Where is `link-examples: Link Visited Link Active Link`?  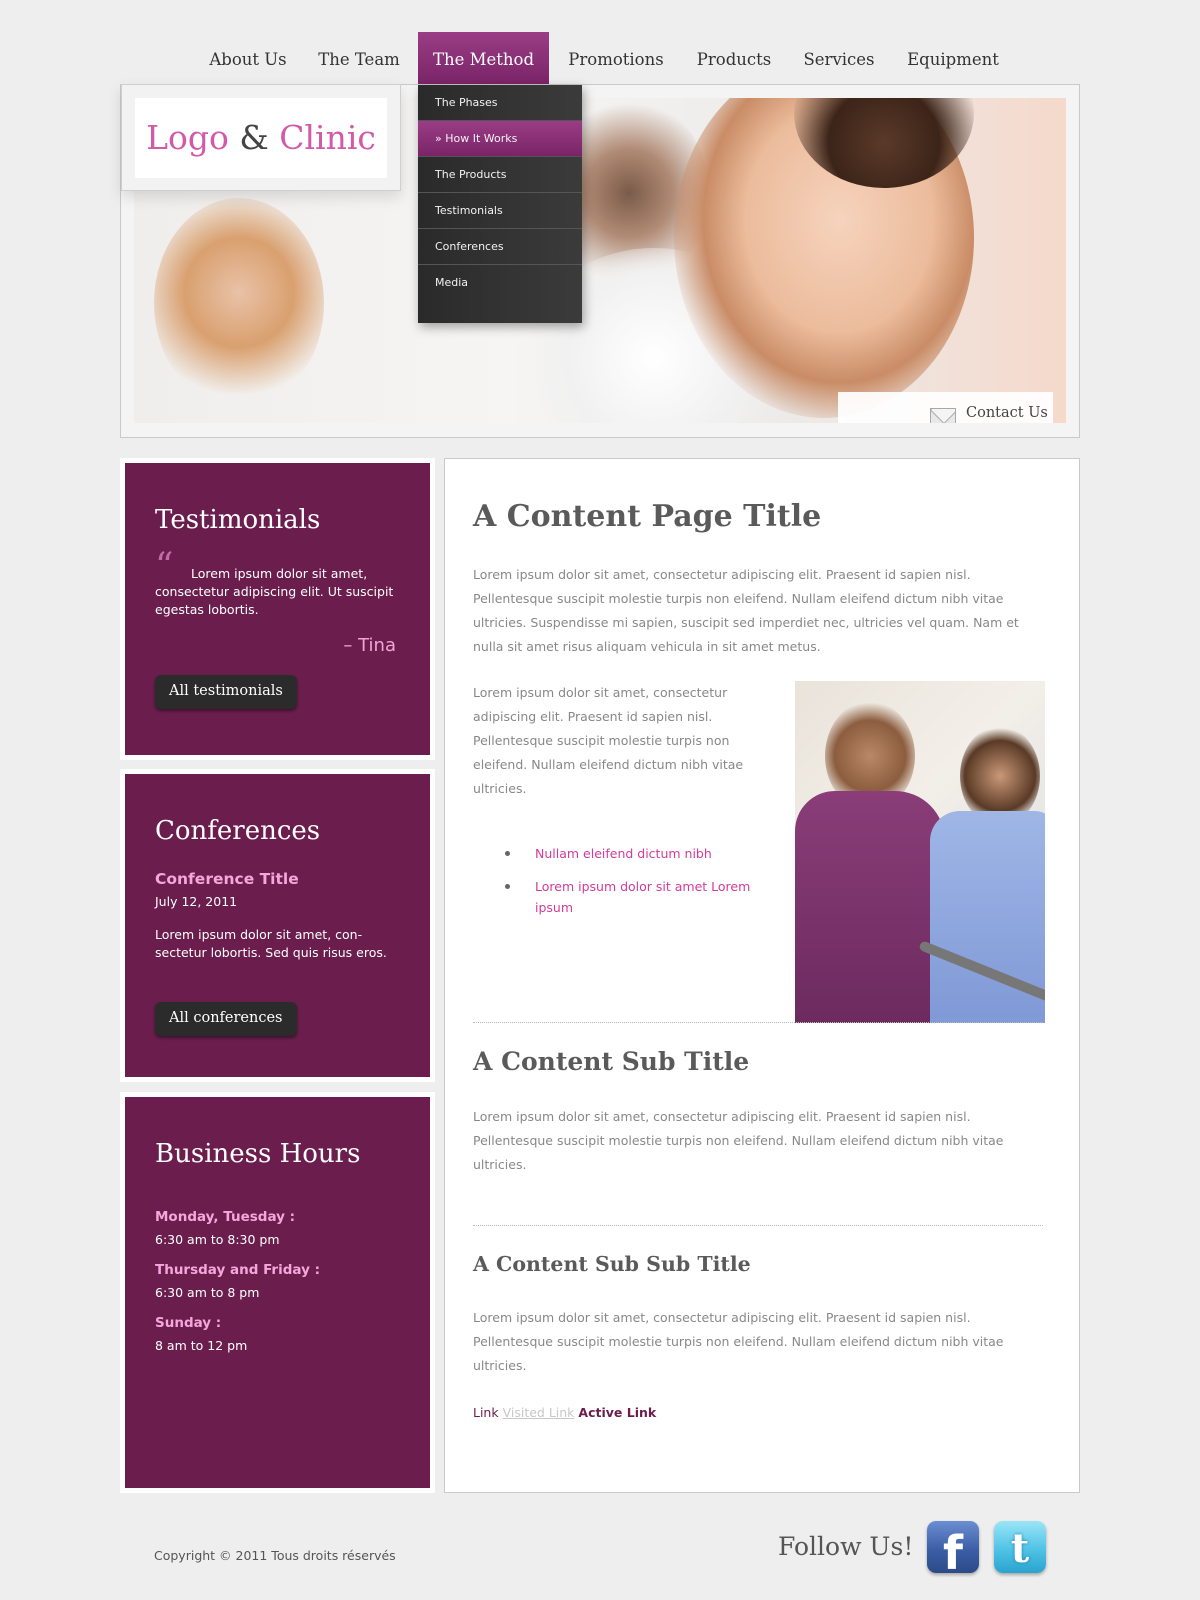 link-examples: Link Visited Link Active Link is located at coordinates (564, 1412).